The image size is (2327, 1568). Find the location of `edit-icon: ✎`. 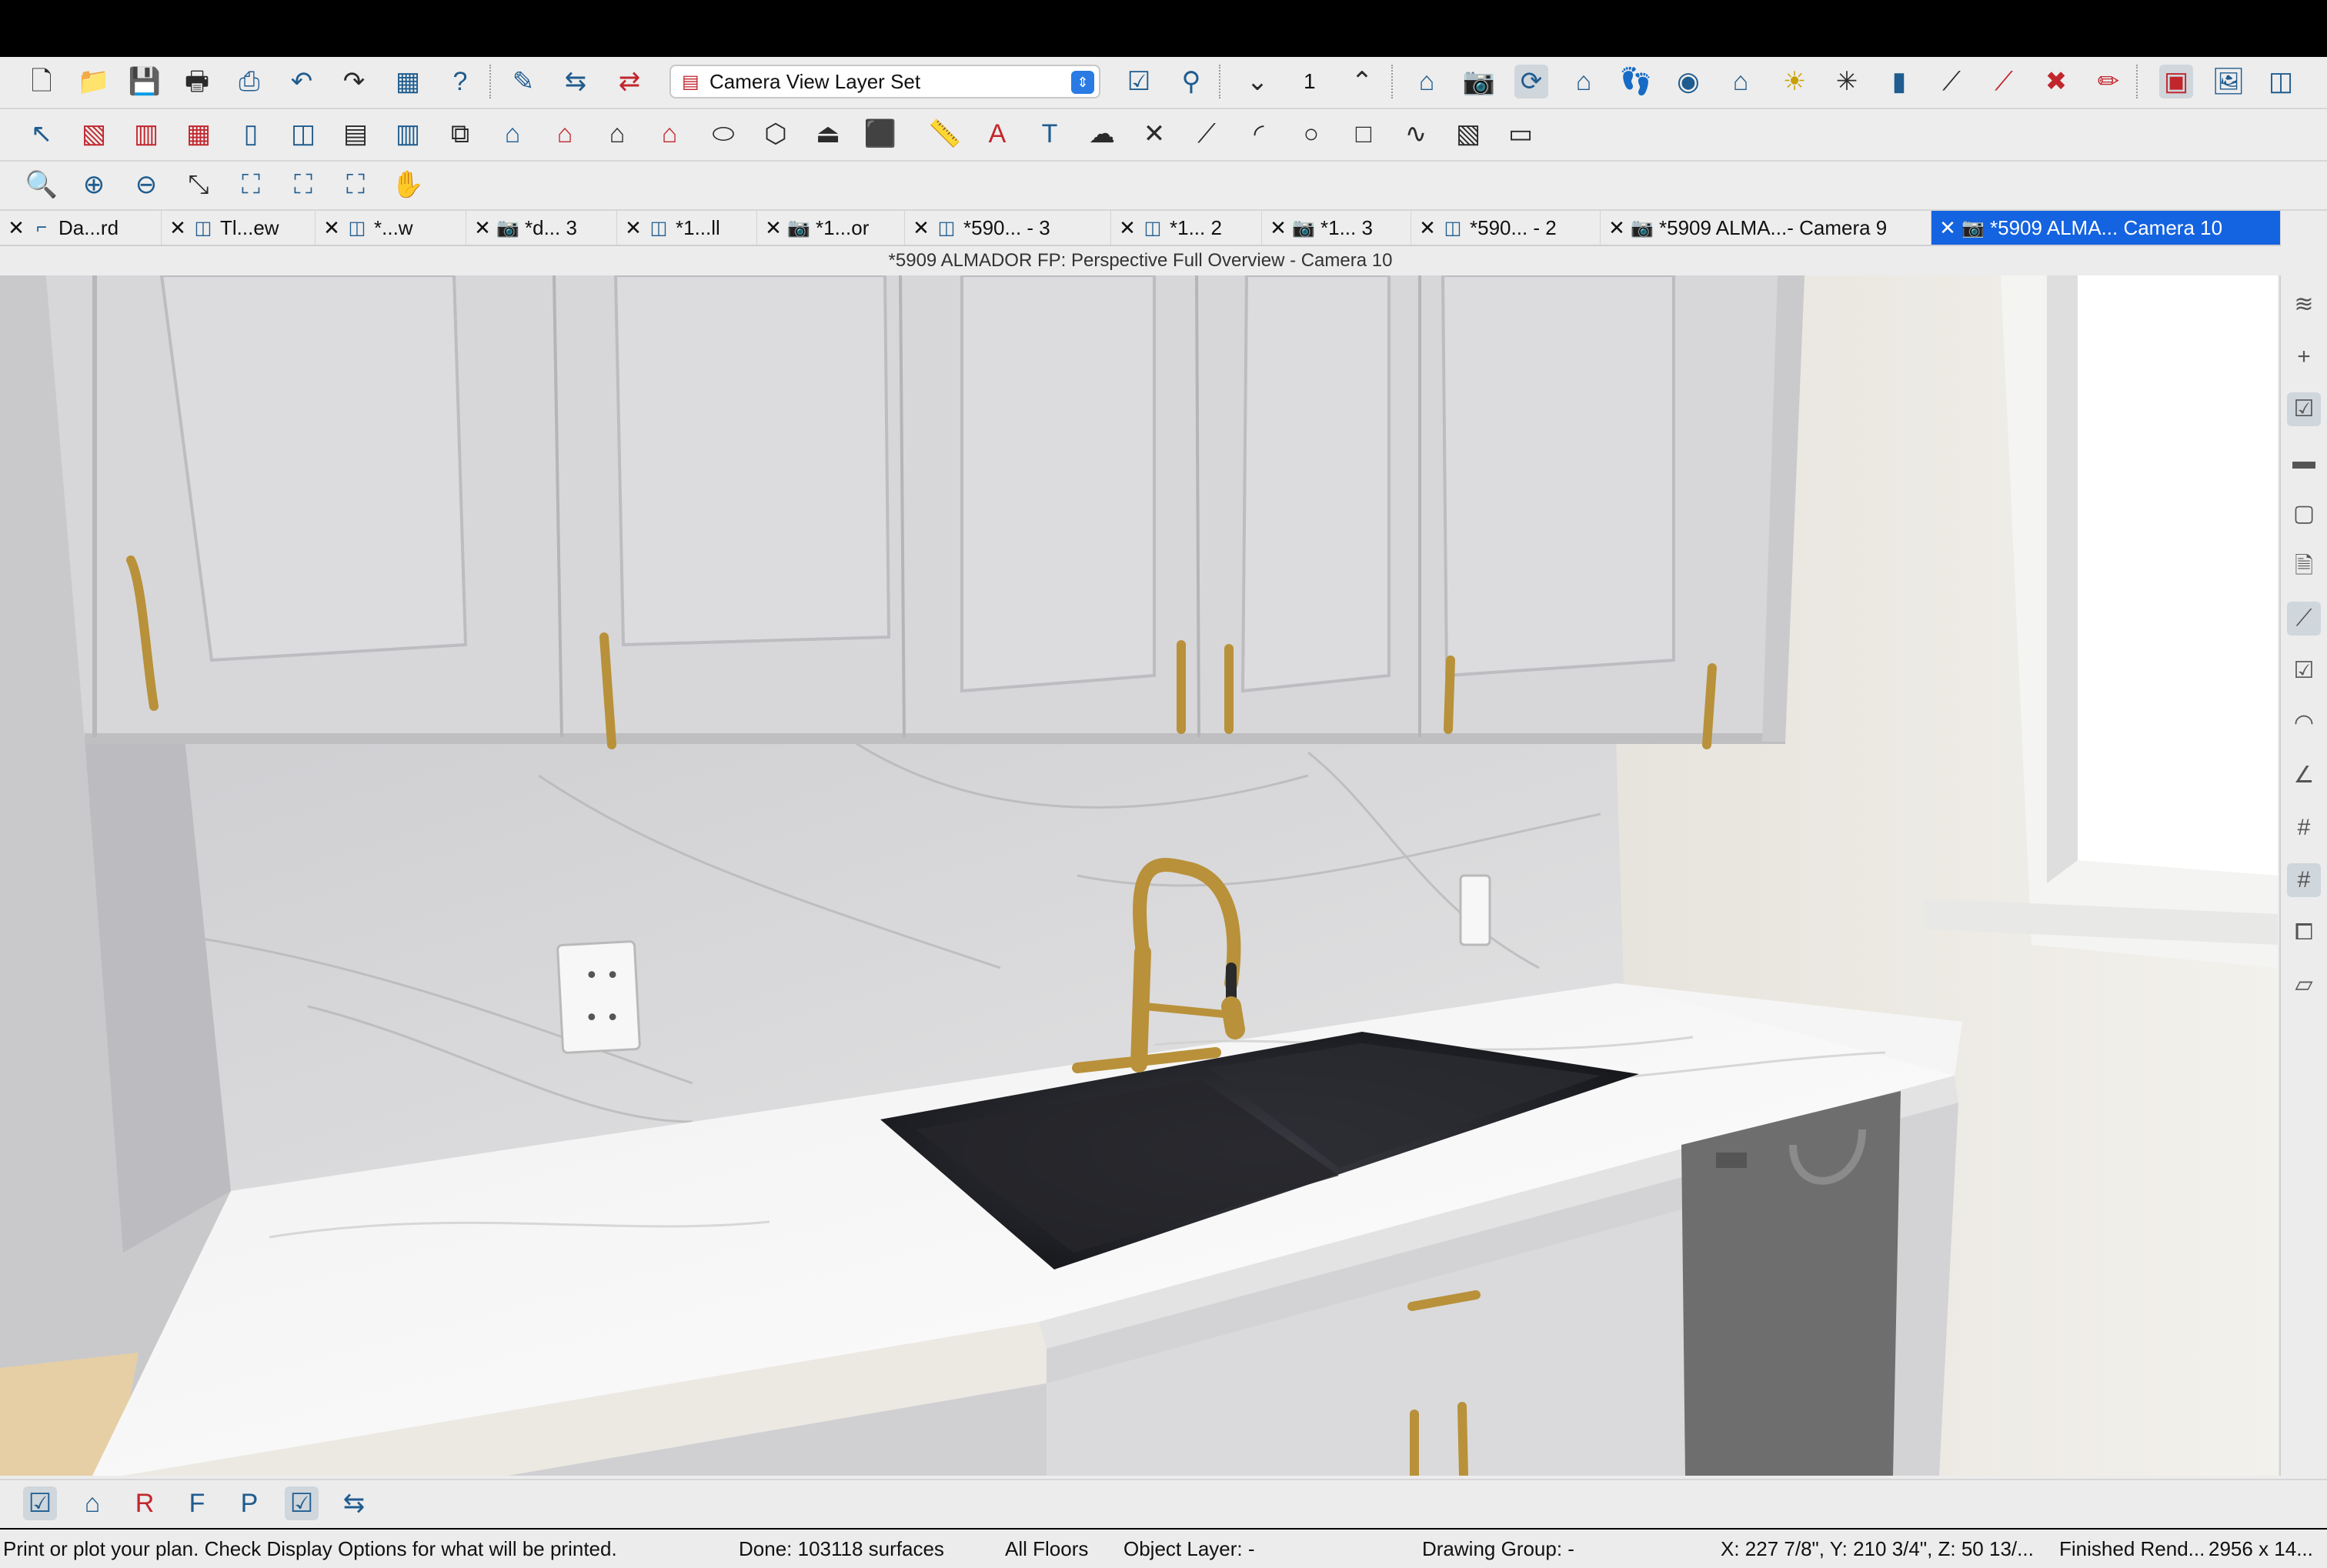

edit-icon: ✎ is located at coordinates (523, 81).